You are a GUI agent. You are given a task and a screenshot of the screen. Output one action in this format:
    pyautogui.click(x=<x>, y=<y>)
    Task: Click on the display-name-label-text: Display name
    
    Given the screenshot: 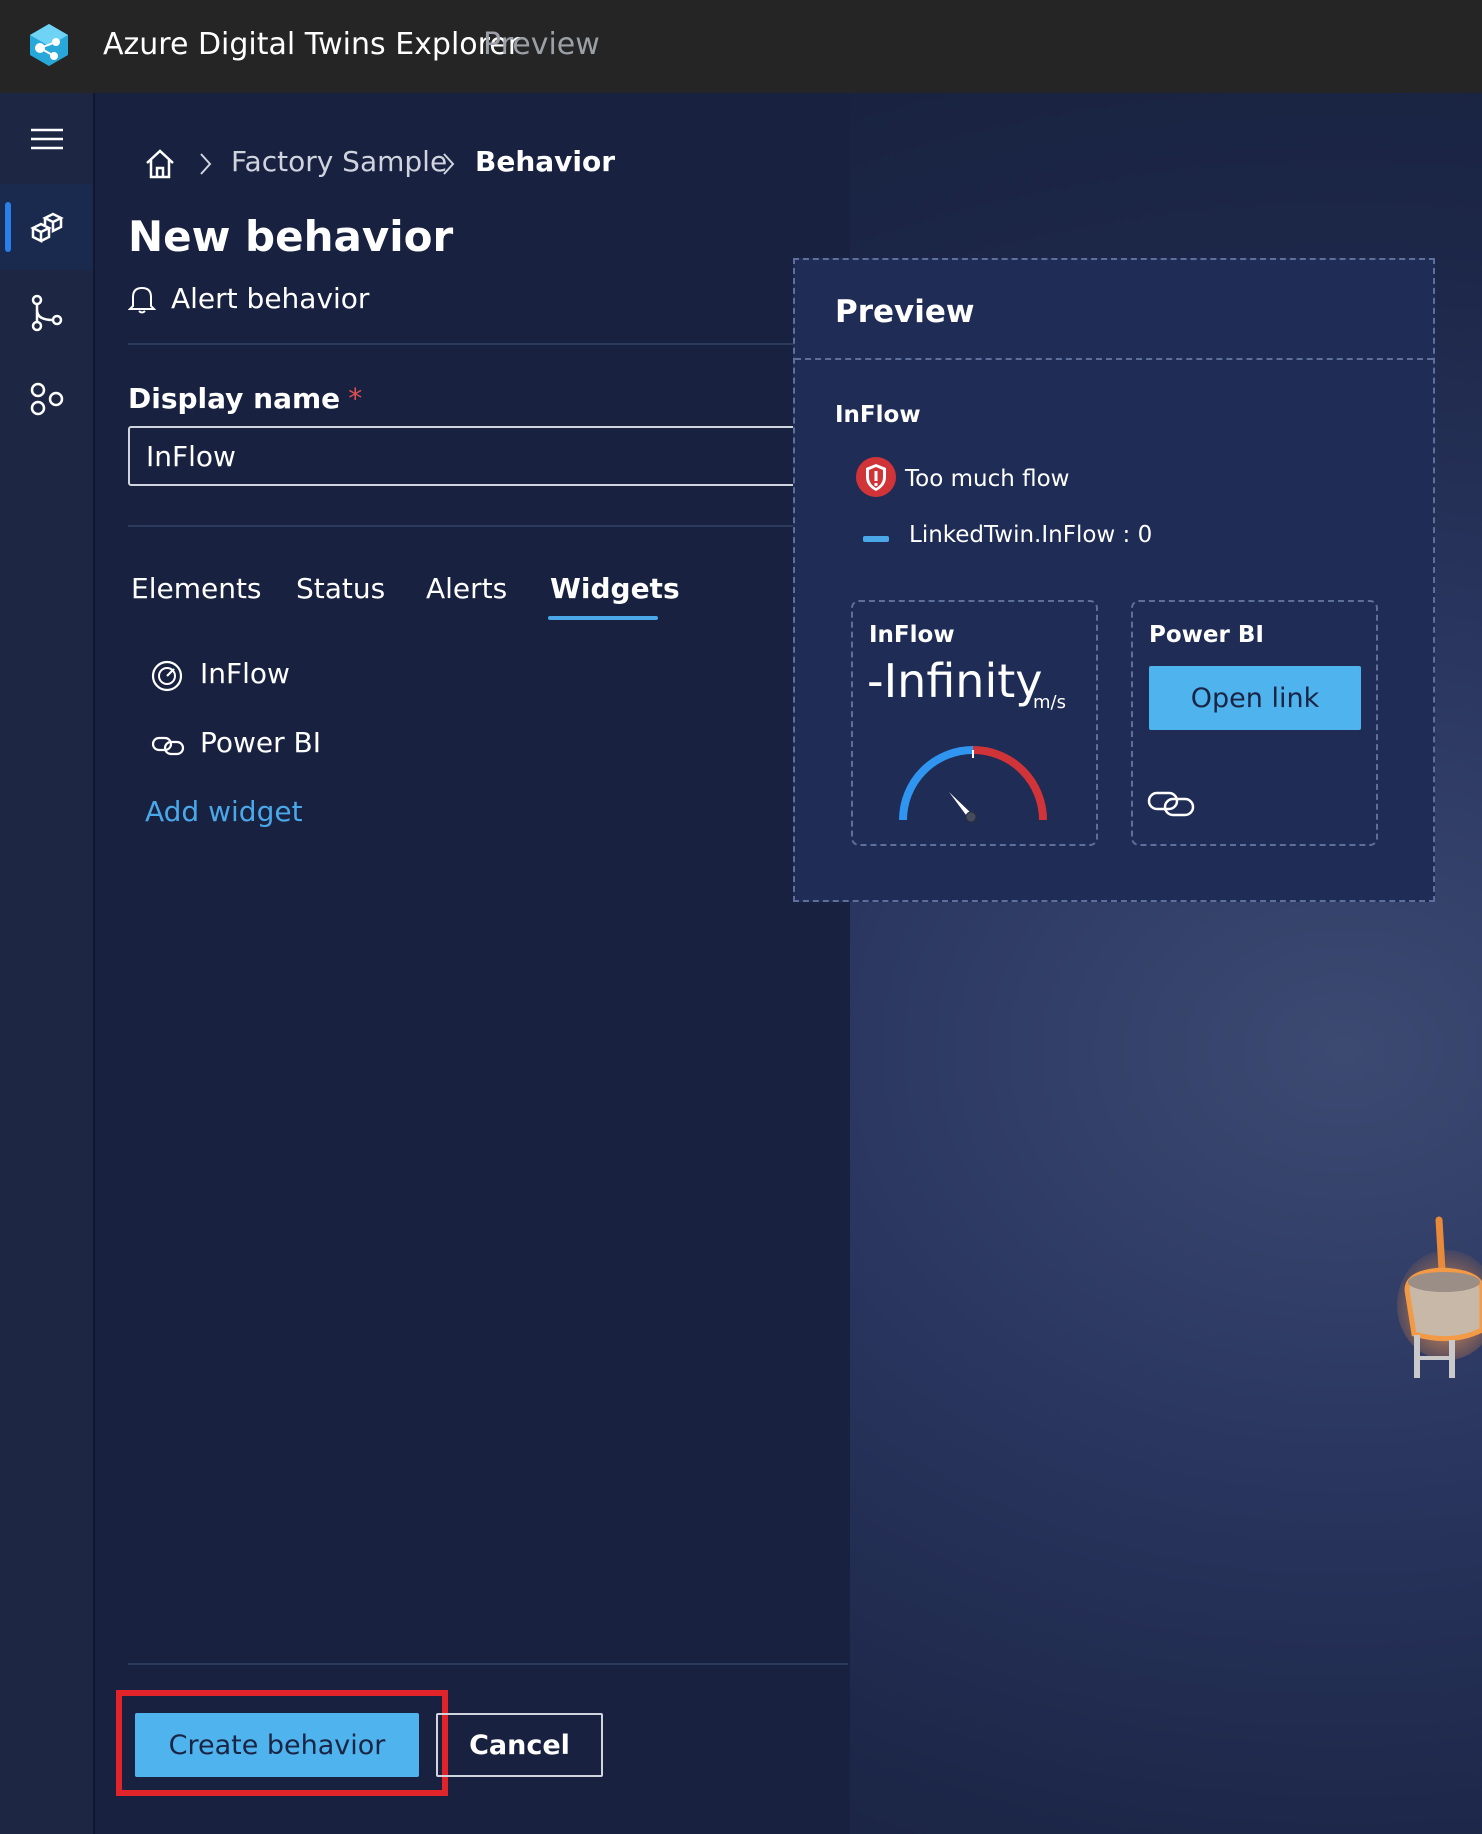 What is the action you would take?
    pyautogui.click(x=234, y=398)
    